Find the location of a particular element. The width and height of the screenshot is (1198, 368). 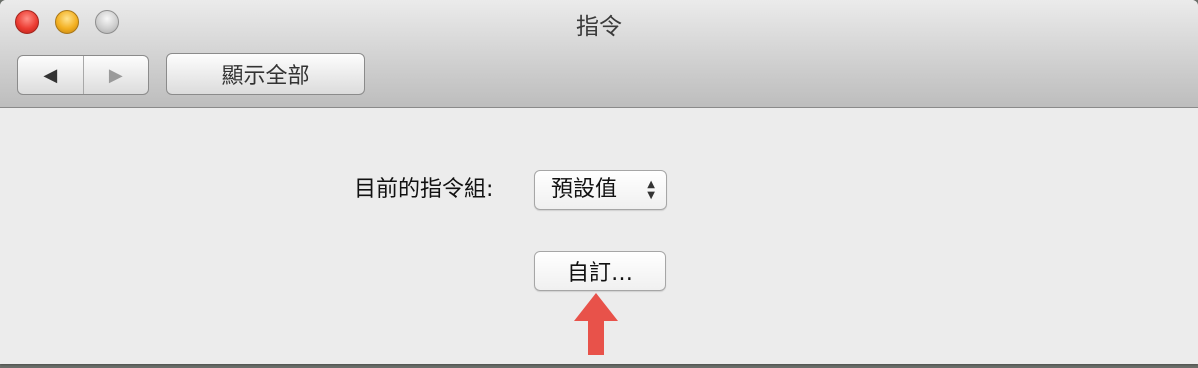

command-set-value: 預設值 is located at coordinates (584, 189).